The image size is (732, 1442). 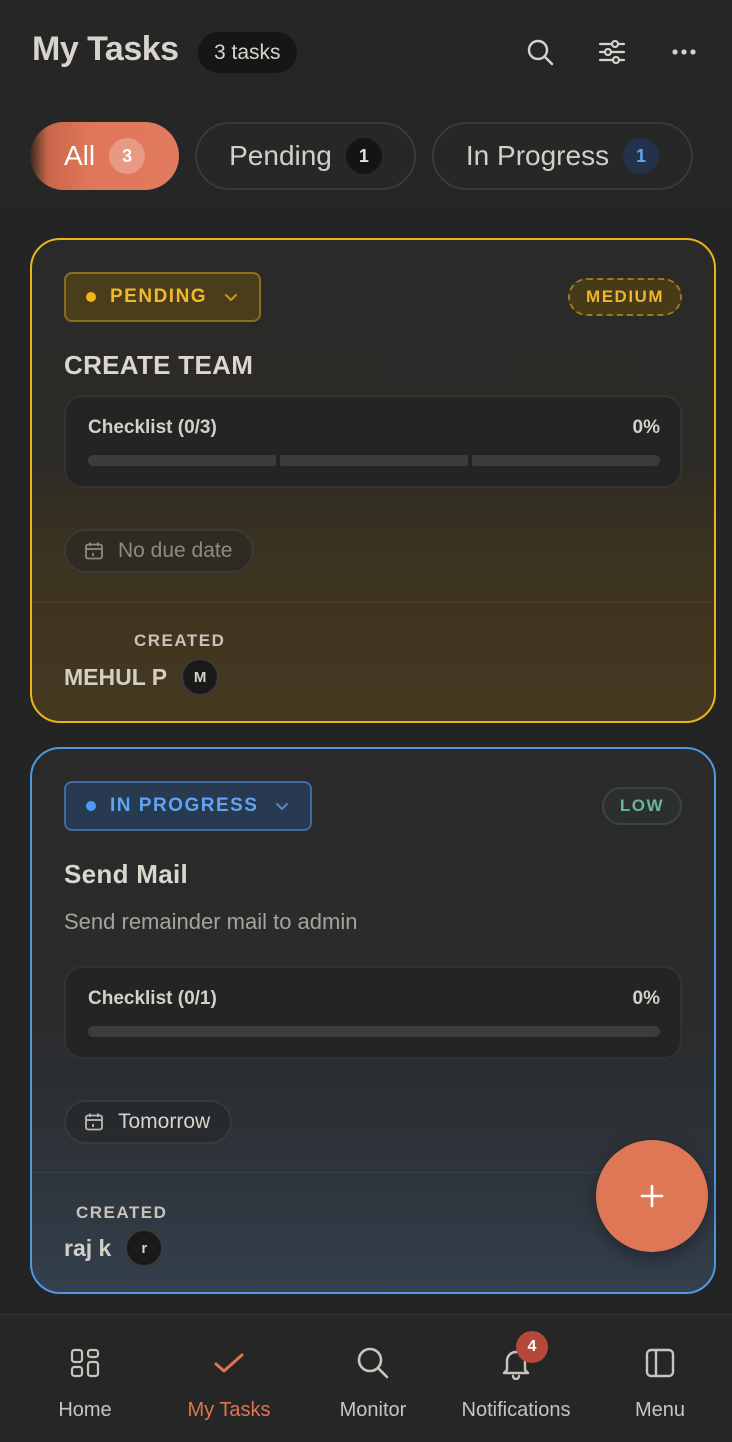 What do you see at coordinates (625, 297) in the screenshot?
I see `priority-badge: MEDIUM` at bounding box center [625, 297].